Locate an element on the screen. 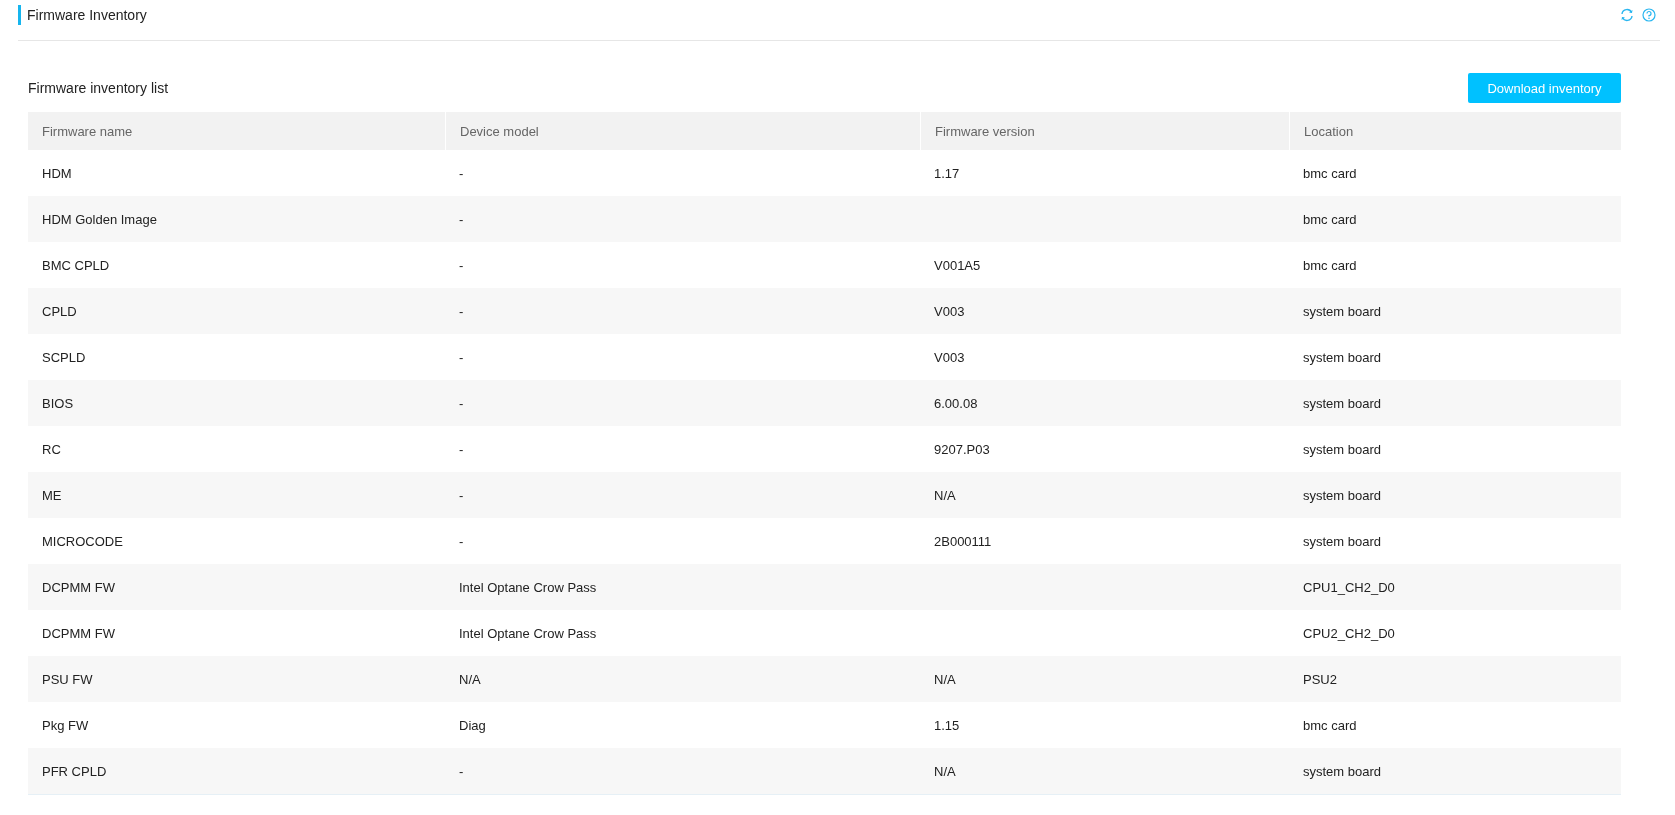  table-cell-text: 1.15 is located at coordinates (947, 725).